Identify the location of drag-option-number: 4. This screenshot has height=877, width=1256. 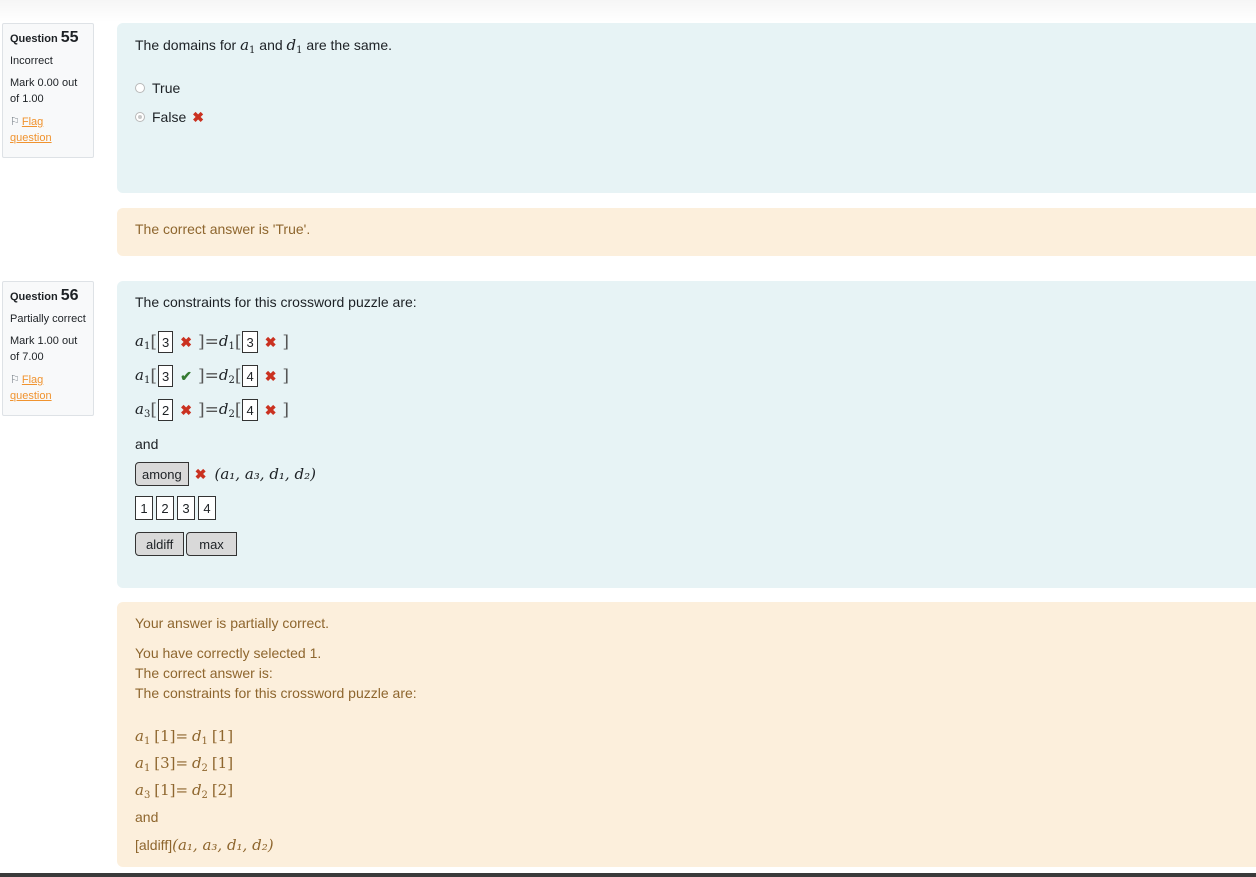
(207, 508).